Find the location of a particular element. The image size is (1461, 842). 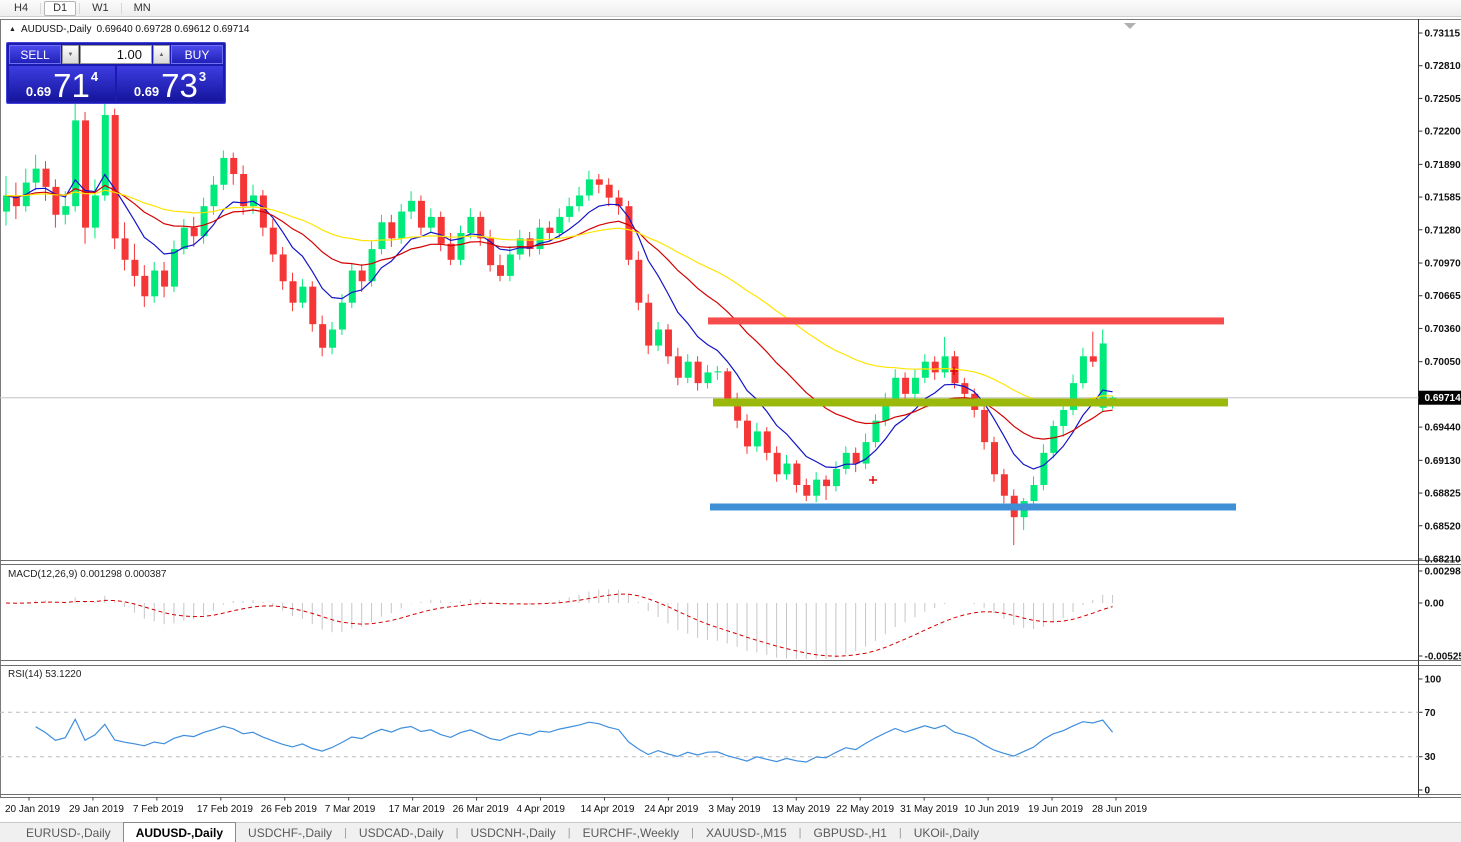

rsi-label: RSI(14) 53.1220 is located at coordinates (45, 674).